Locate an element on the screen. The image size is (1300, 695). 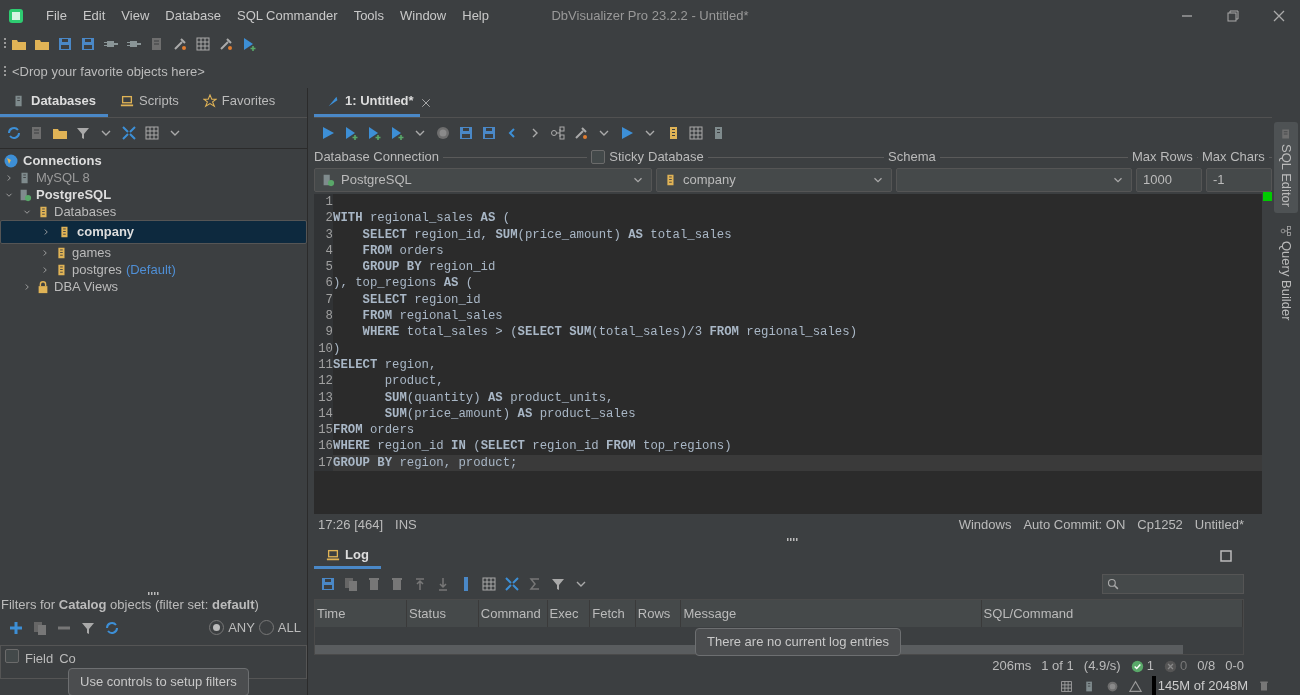
column-header: Field is located at coordinates (39, 658).